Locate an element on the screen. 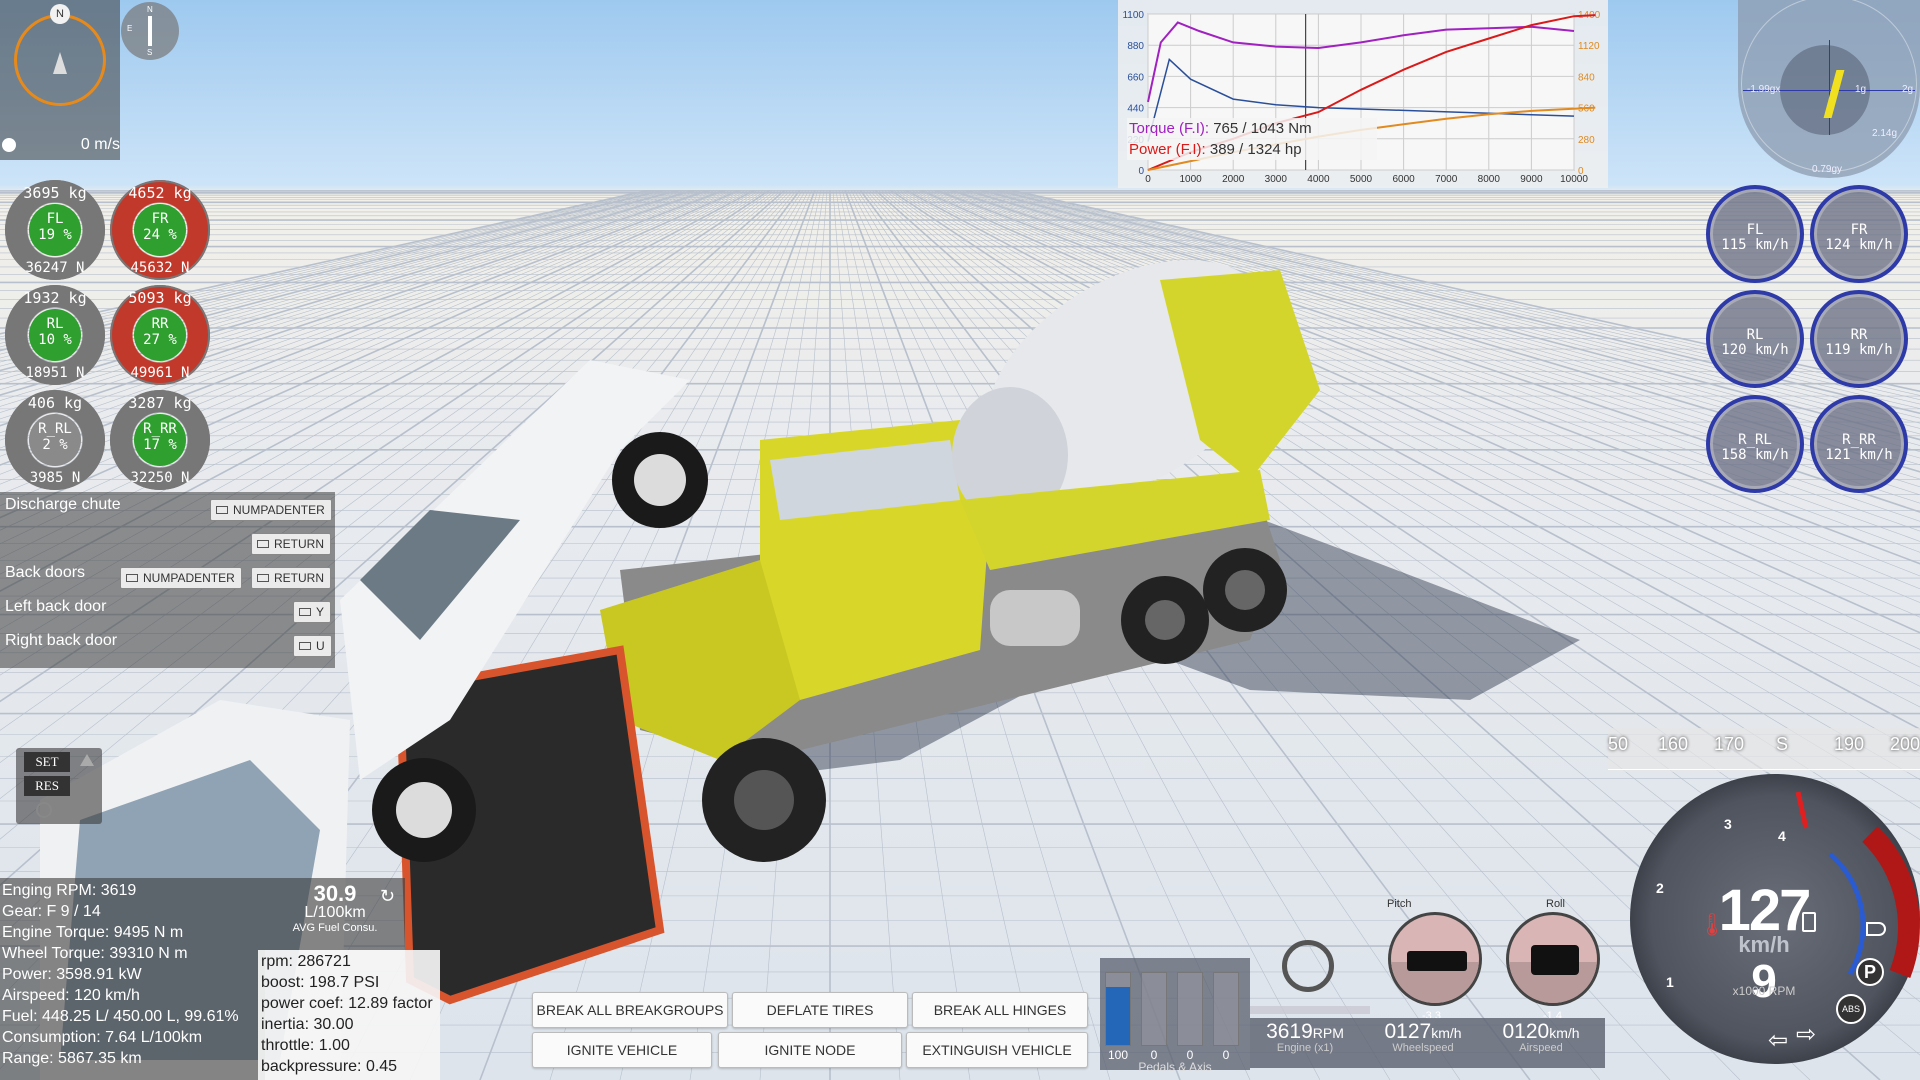 This screenshot has height=1080, width=1920. headlight-icon is located at coordinates (1876, 929).